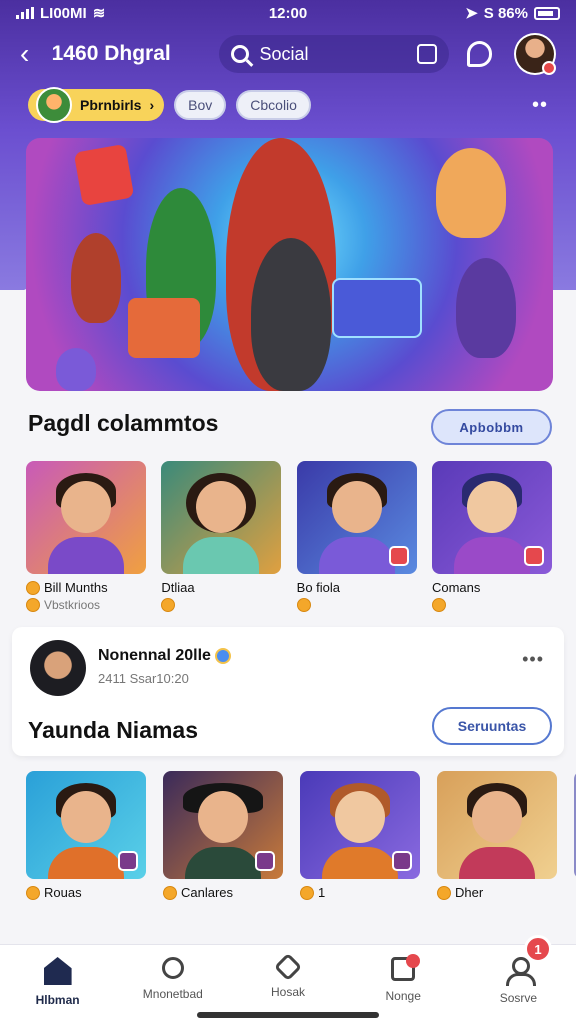 The width and height of the screenshot is (576, 1024). Describe the element at coordinates (25, 13) in the screenshot. I see `signal-icon` at that location.